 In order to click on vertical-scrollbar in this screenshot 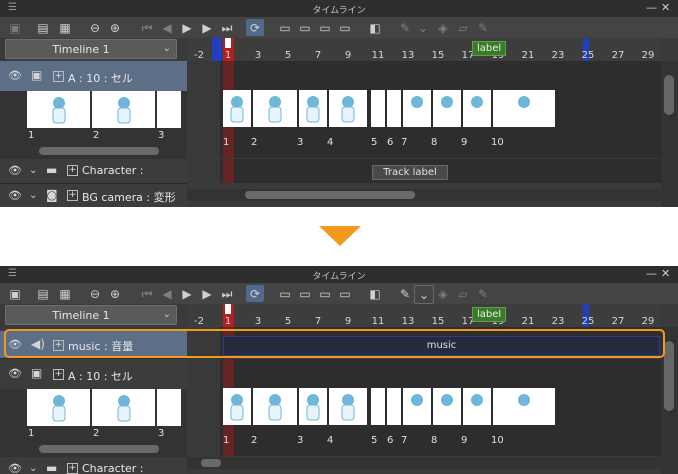, I will do `click(669, 134)`.